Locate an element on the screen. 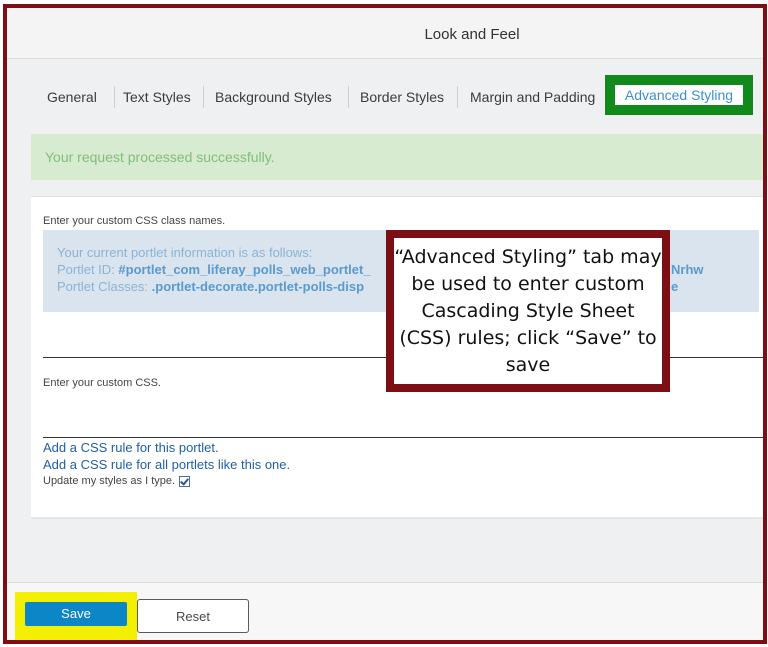 This screenshot has height=647, width=768. advanced-styling-highlight: Advanced Styling is located at coordinates (679, 95).